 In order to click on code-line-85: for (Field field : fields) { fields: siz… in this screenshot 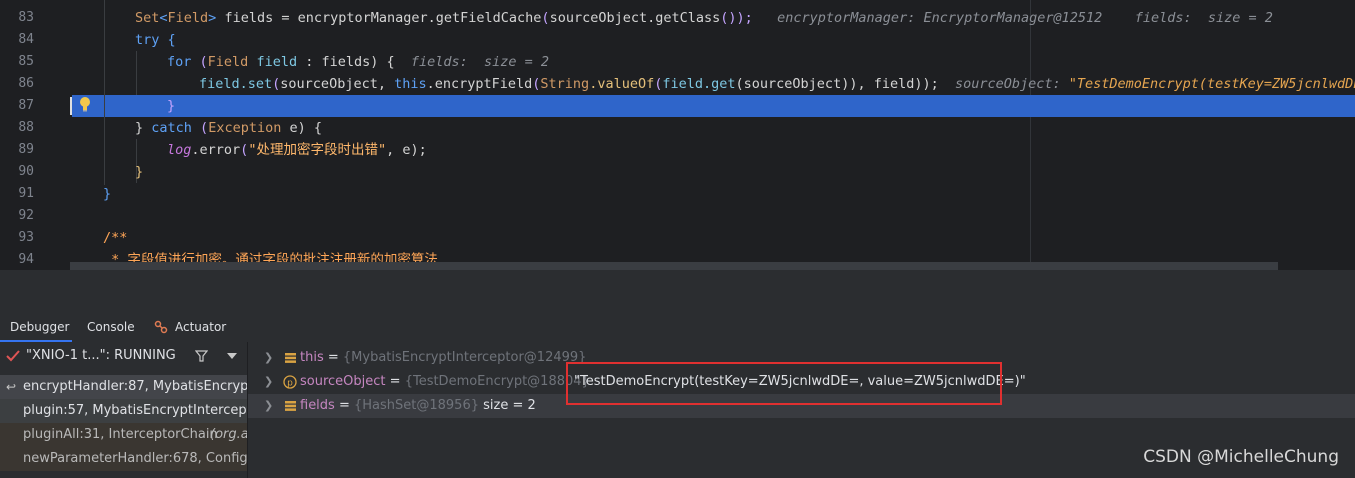, I will do `click(358, 62)`.